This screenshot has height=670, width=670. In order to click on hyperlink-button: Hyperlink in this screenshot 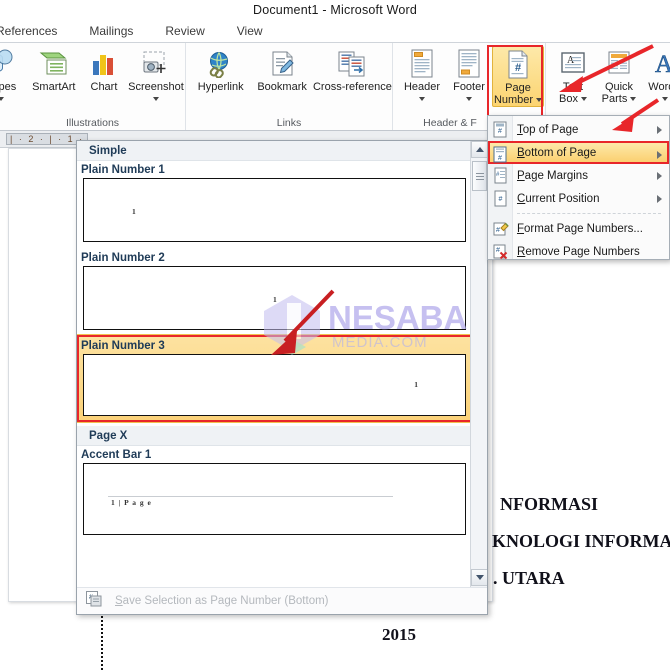, I will do `click(220, 70)`.